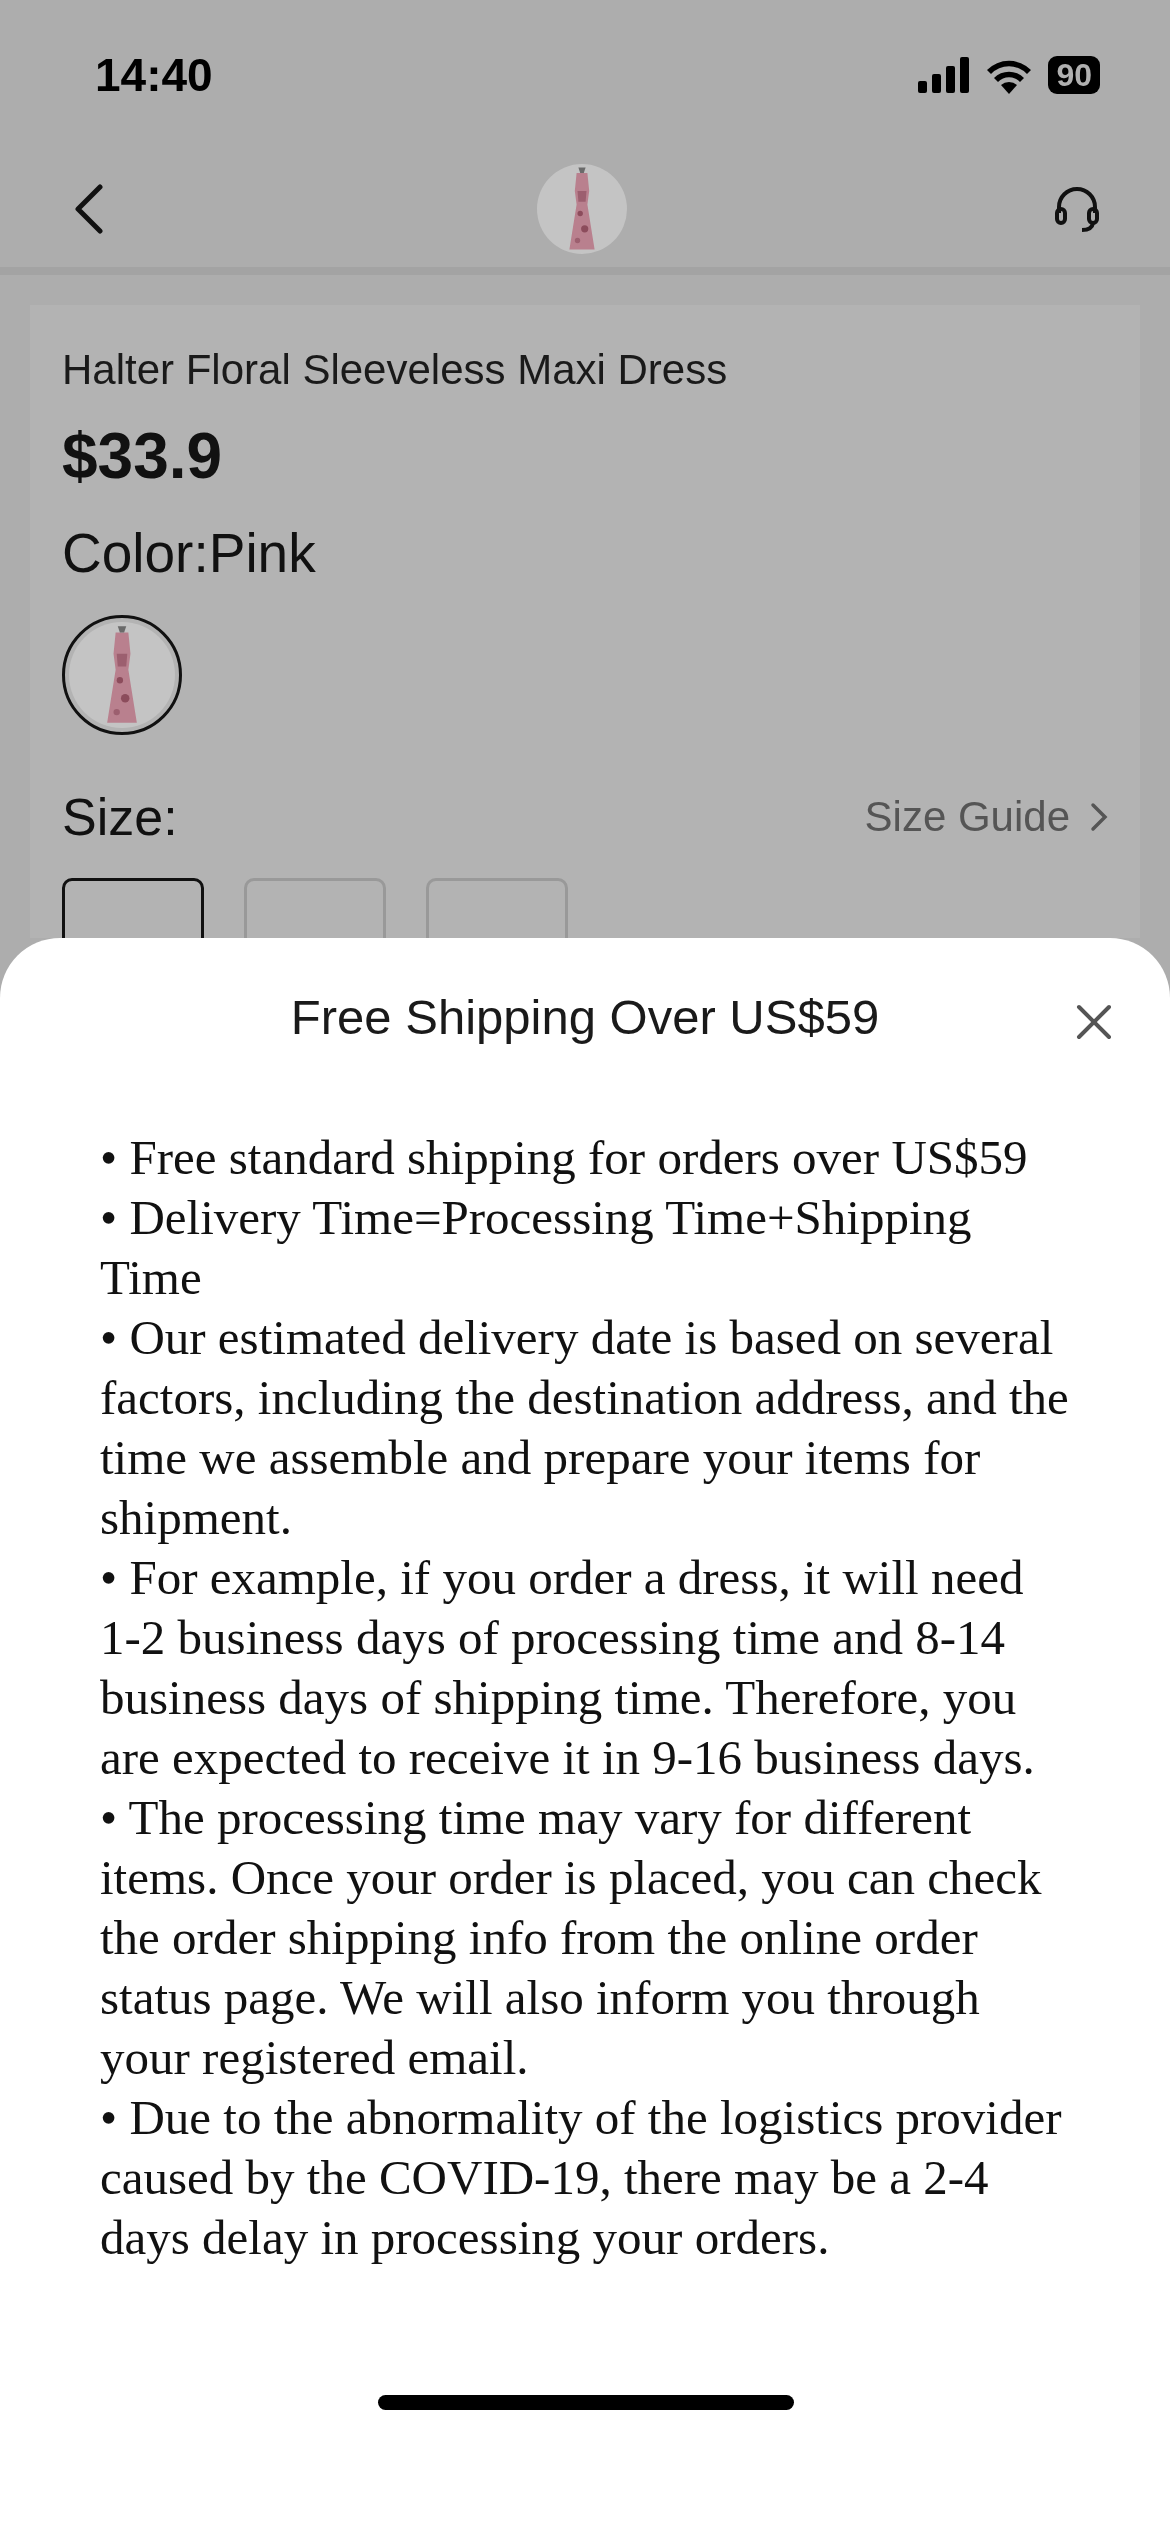  What do you see at coordinates (571, 1938) in the screenshot?
I see `shipping-info-text: • The processing time may vary for different items. Once your order is placed, you can check the order shipping info from the online order status page. We will also inform you through your registered email.` at bounding box center [571, 1938].